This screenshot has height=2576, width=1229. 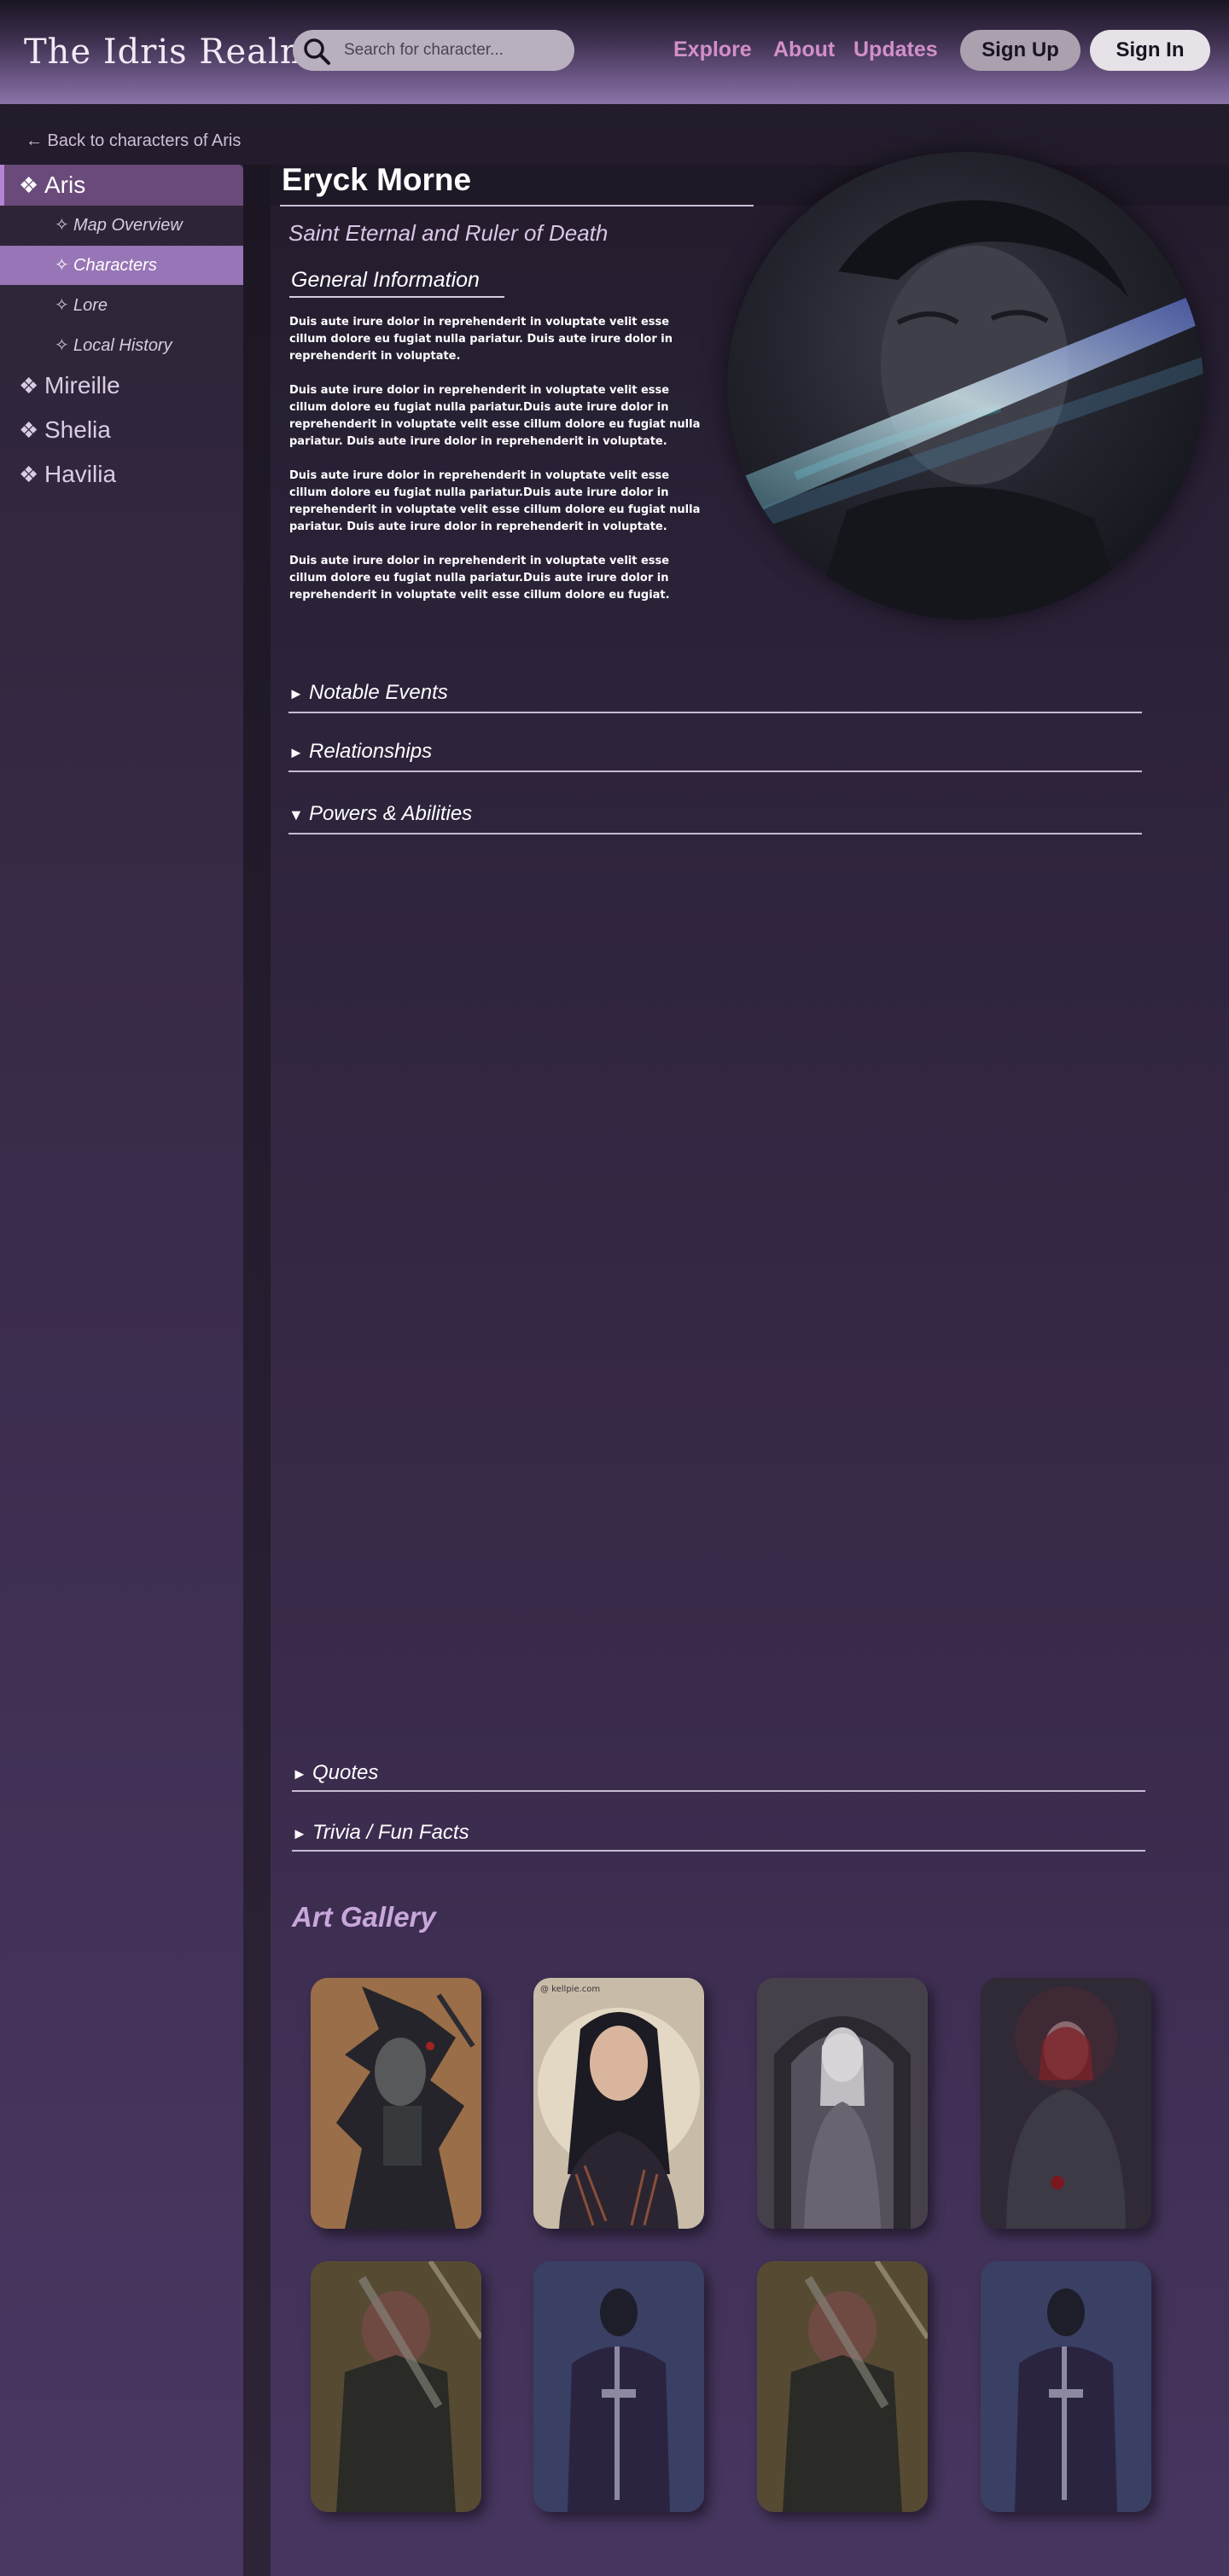 What do you see at coordinates (1150, 50) in the screenshot?
I see `sign-in-button: Sign In` at bounding box center [1150, 50].